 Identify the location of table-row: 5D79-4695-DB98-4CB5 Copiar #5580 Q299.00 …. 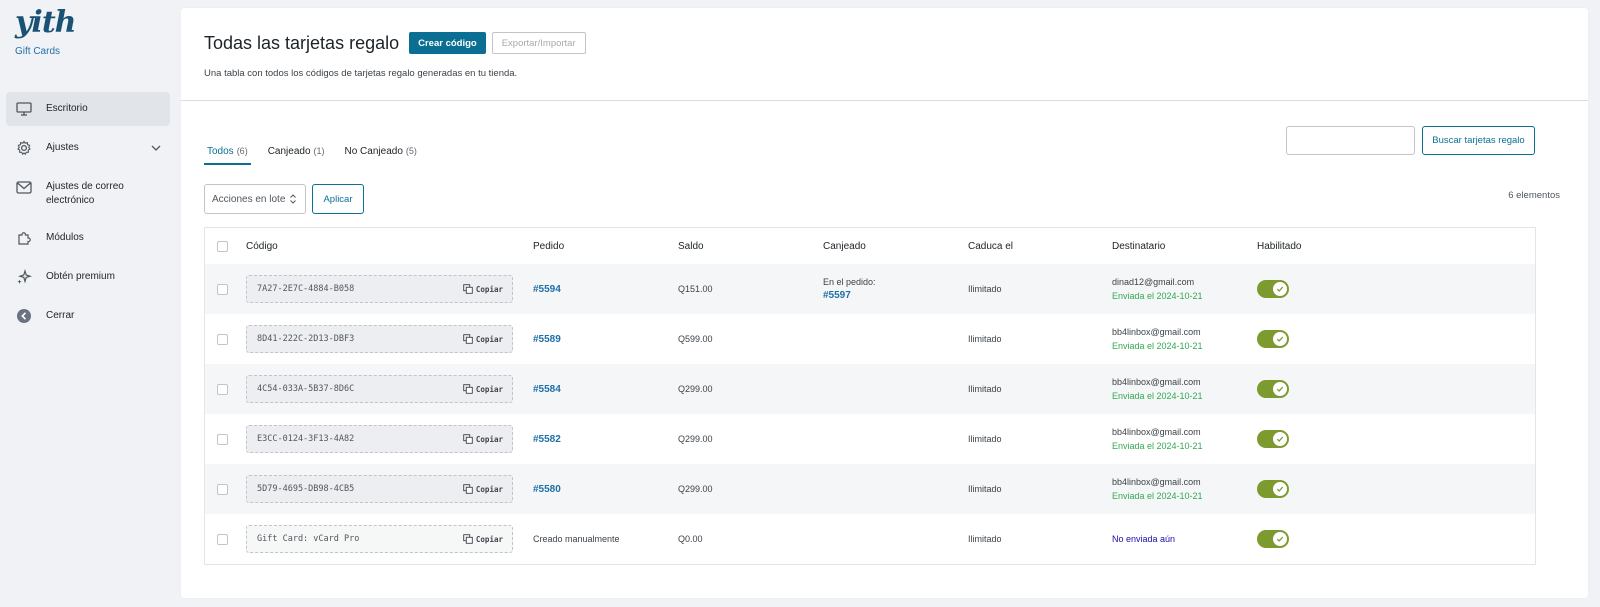
(870, 489).